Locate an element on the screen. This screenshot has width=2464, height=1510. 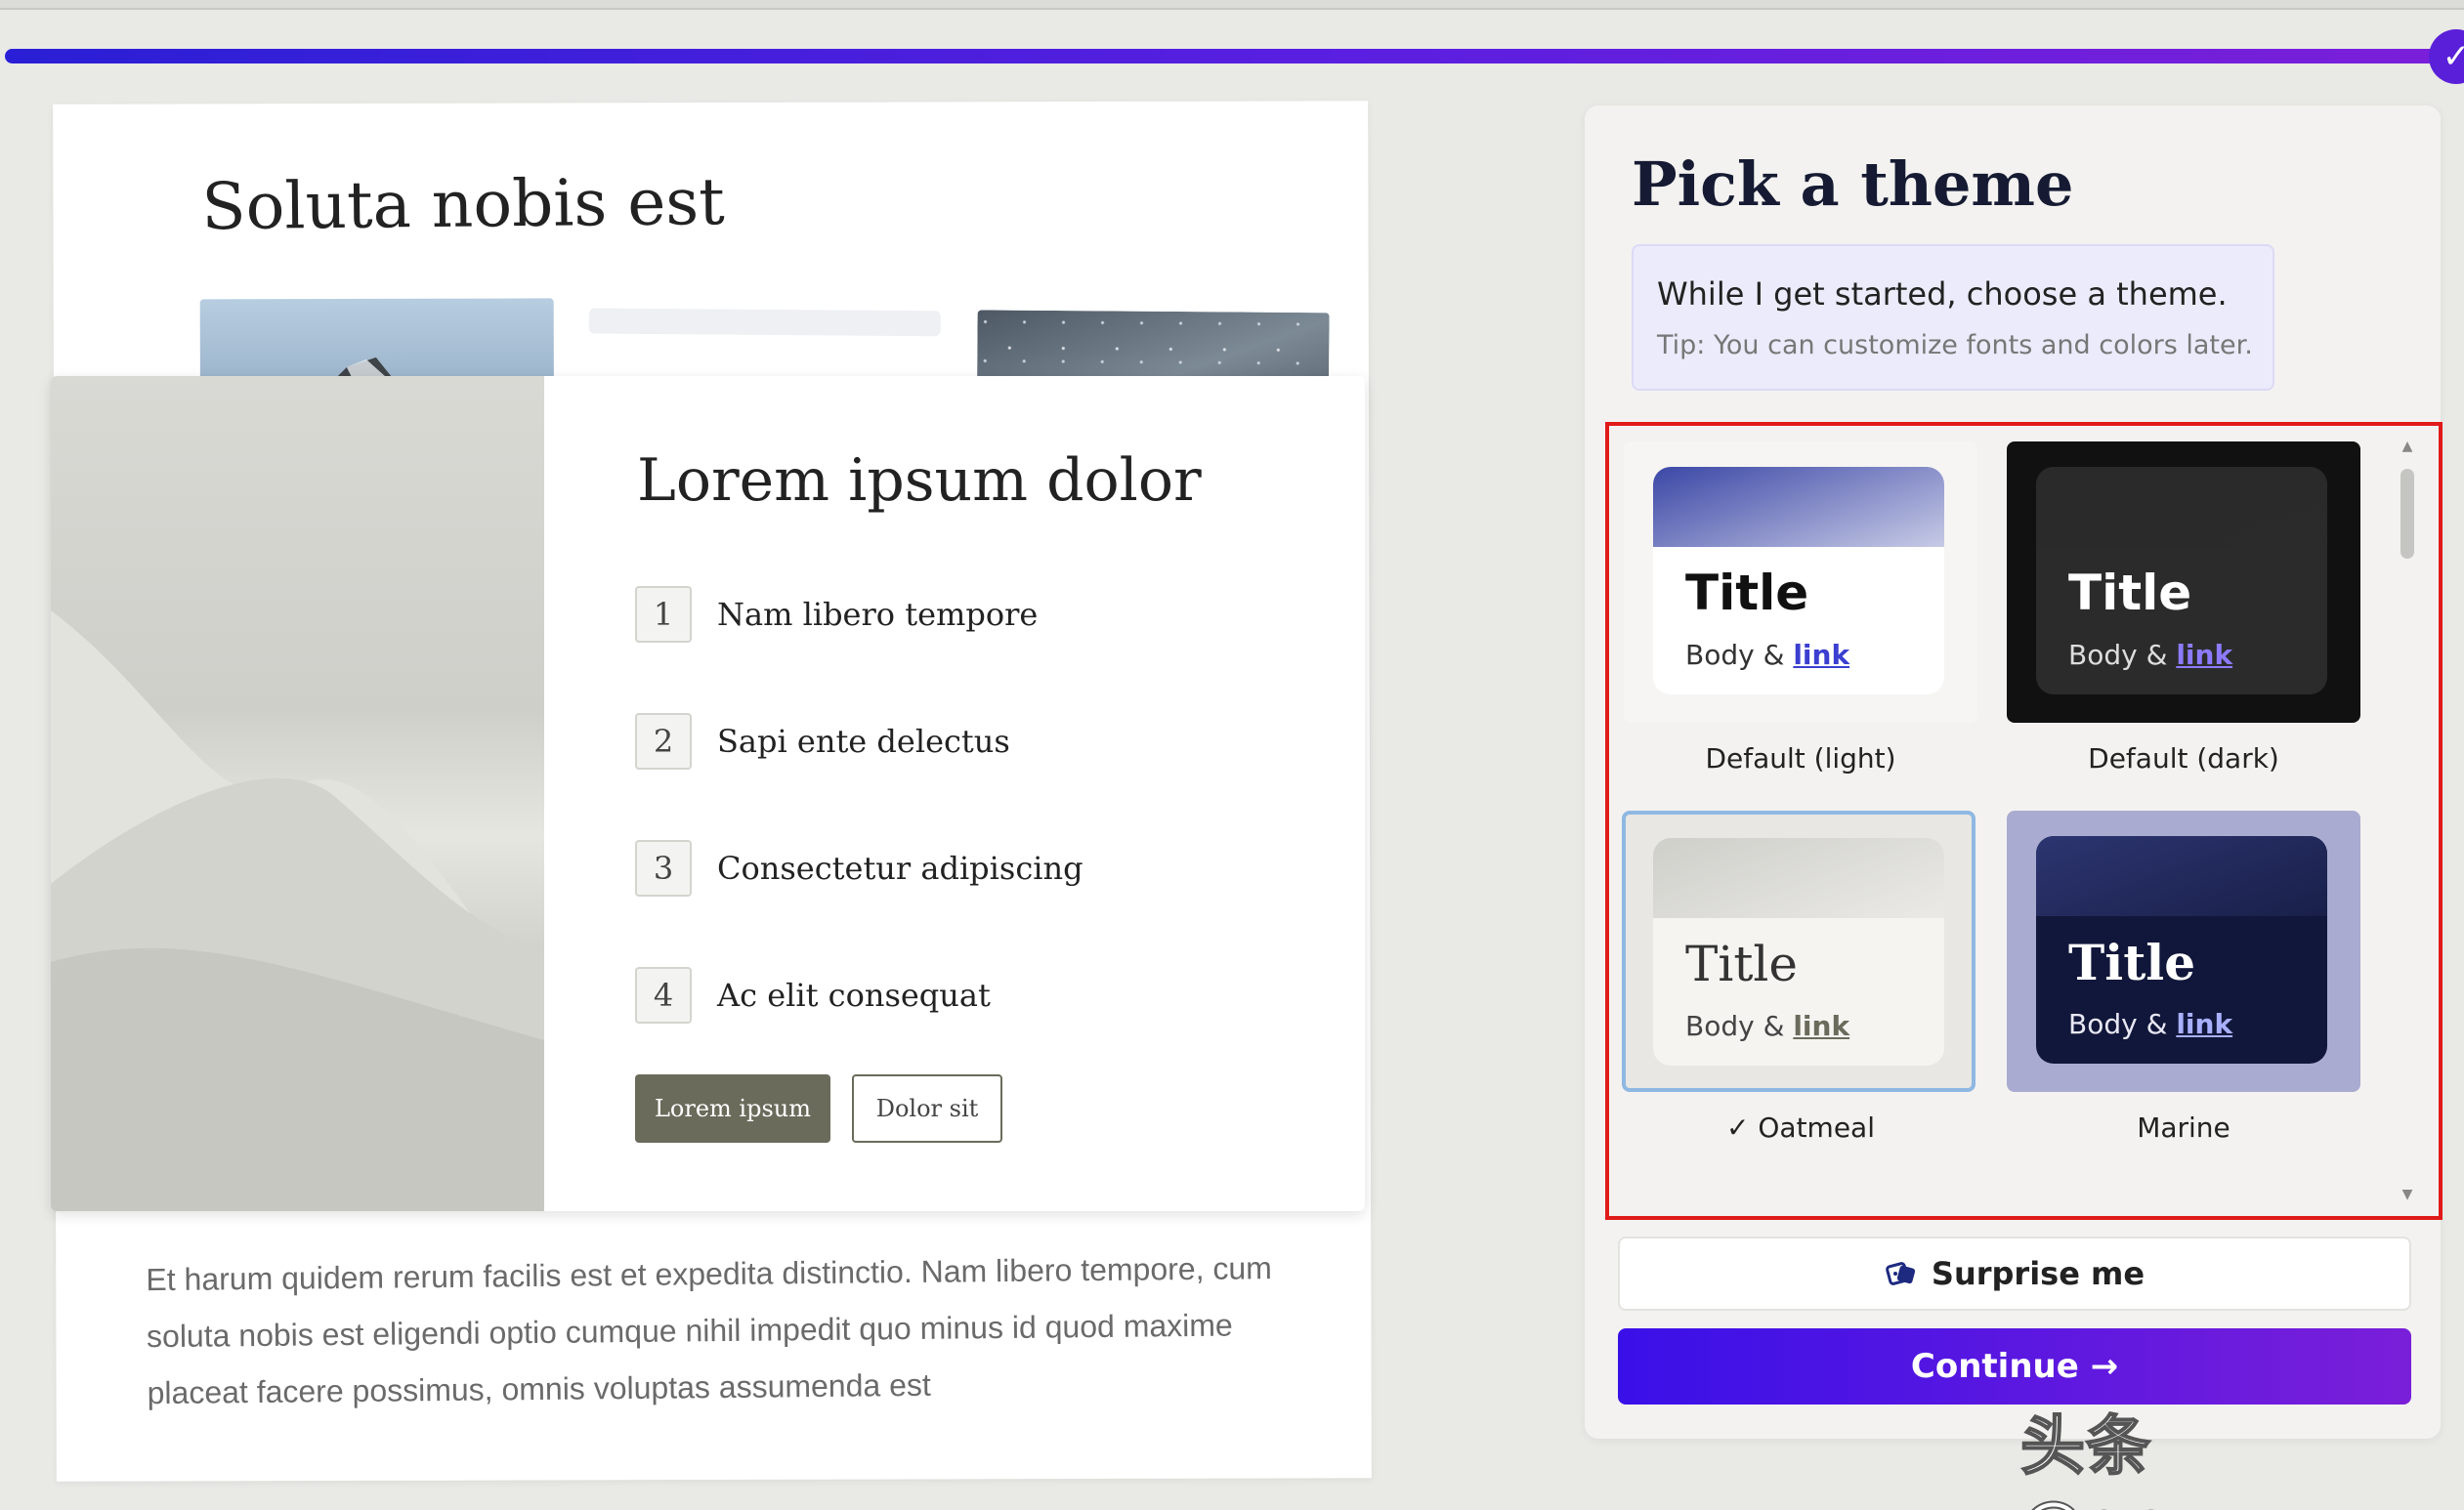
surprise-me-button: Surprise me is located at coordinates (2015, 1274).